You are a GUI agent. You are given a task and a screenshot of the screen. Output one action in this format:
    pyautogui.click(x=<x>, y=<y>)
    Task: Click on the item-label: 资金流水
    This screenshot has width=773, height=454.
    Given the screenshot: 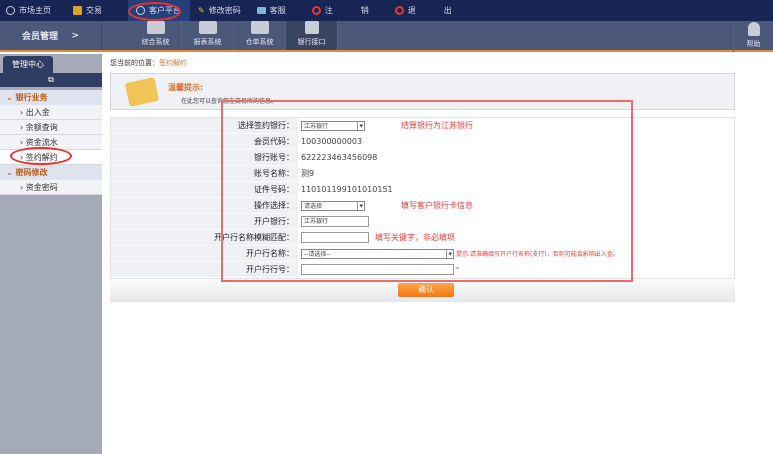 What is the action you would take?
    pyautogui.click(x=41, y=142)
    